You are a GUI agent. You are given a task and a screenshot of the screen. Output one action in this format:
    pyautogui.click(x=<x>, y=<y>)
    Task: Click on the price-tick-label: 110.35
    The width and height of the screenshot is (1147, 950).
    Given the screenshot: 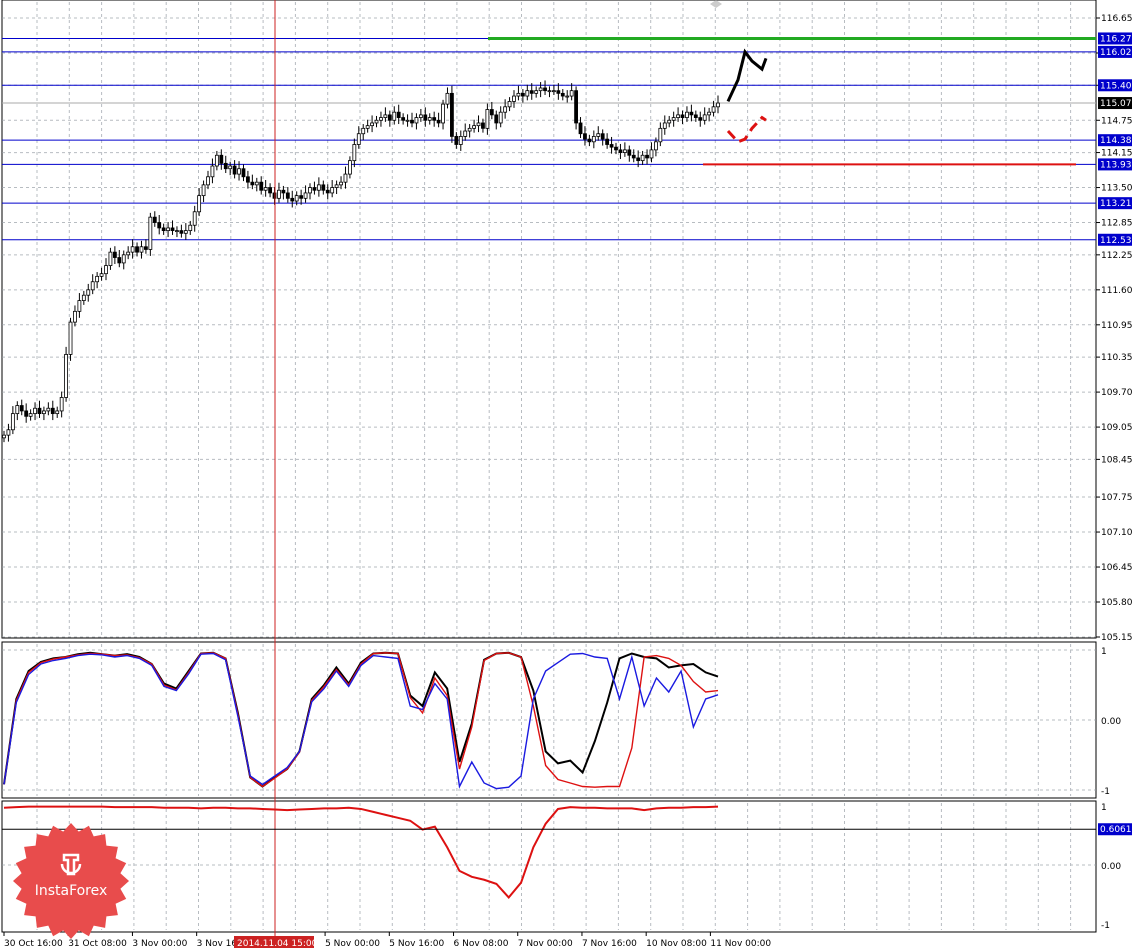 What is the action you would take?
    pyautogui.click(x=1117, y=358)
    